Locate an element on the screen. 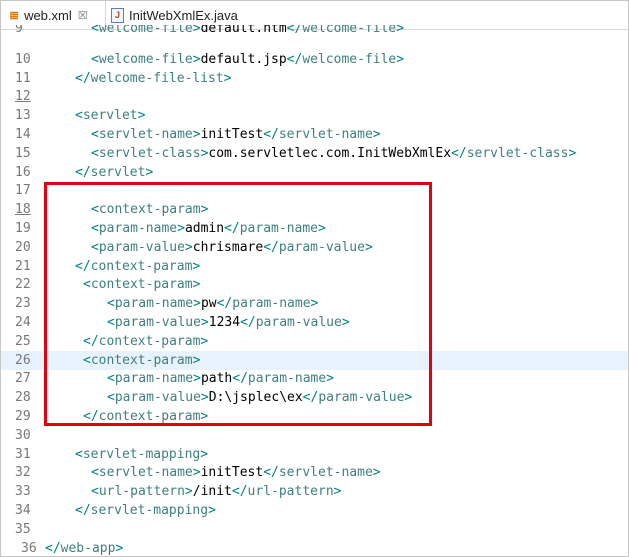  line-number: 35 is located at coordinates (23, 529).